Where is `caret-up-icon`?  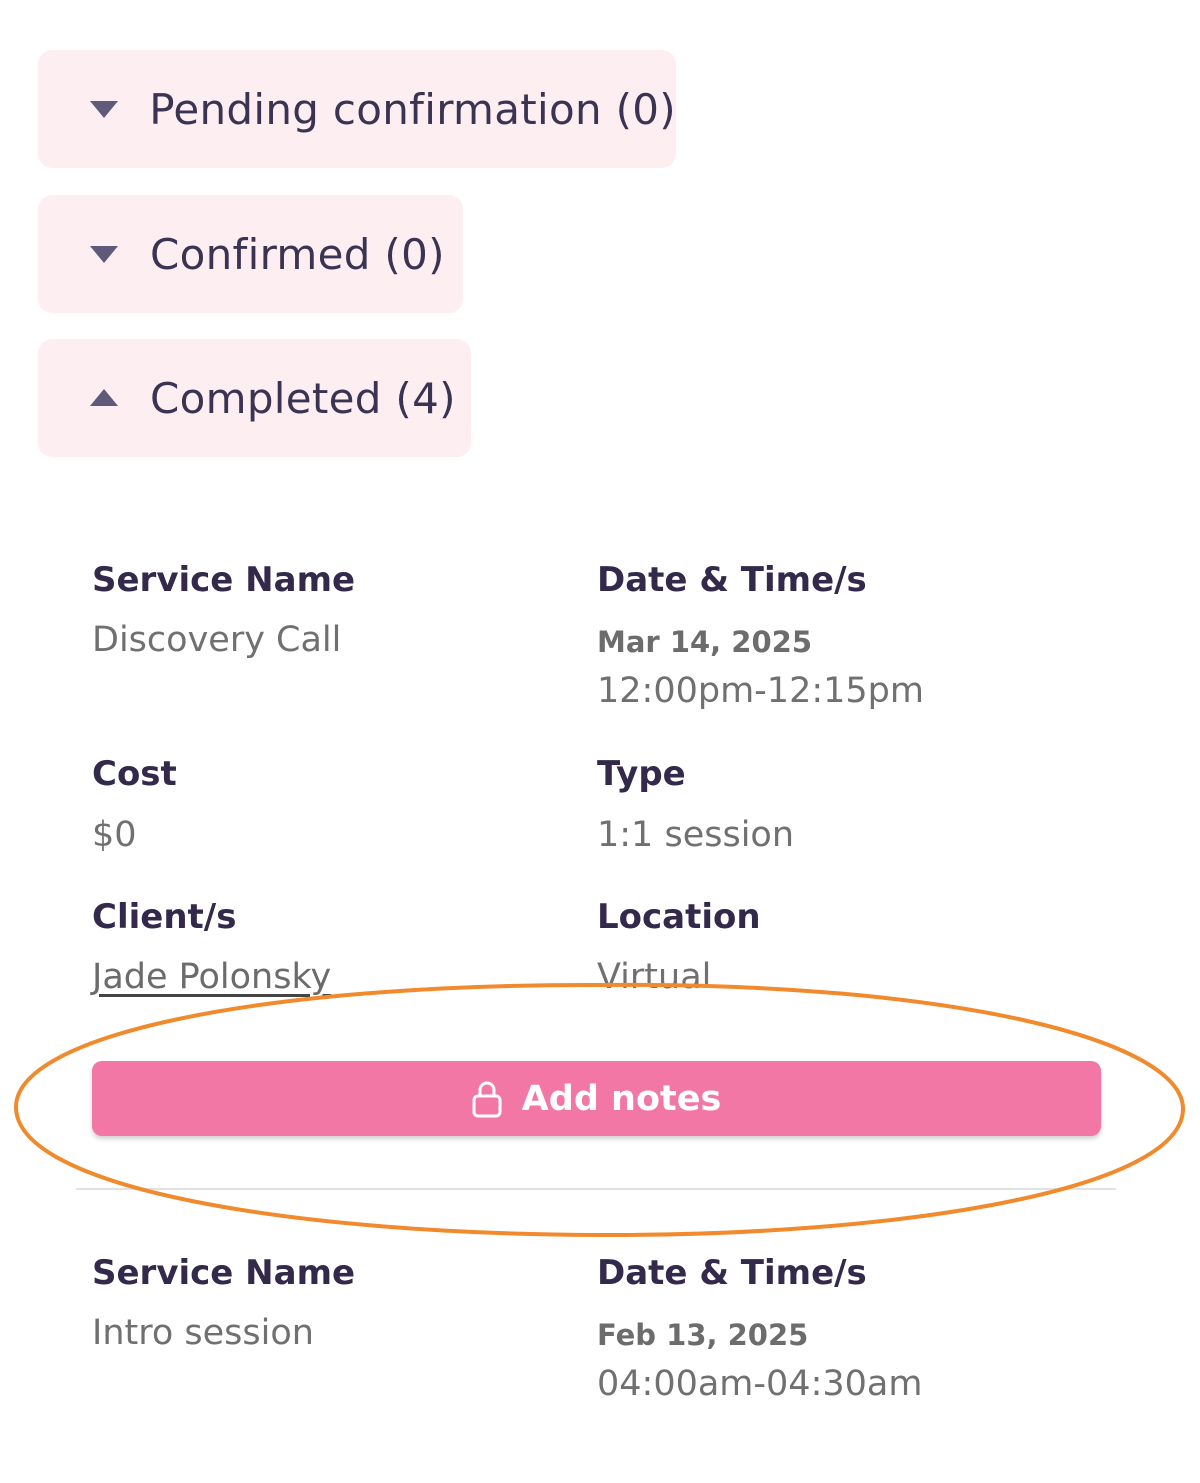
caret-up-icon is located at coordinates (104, 398).